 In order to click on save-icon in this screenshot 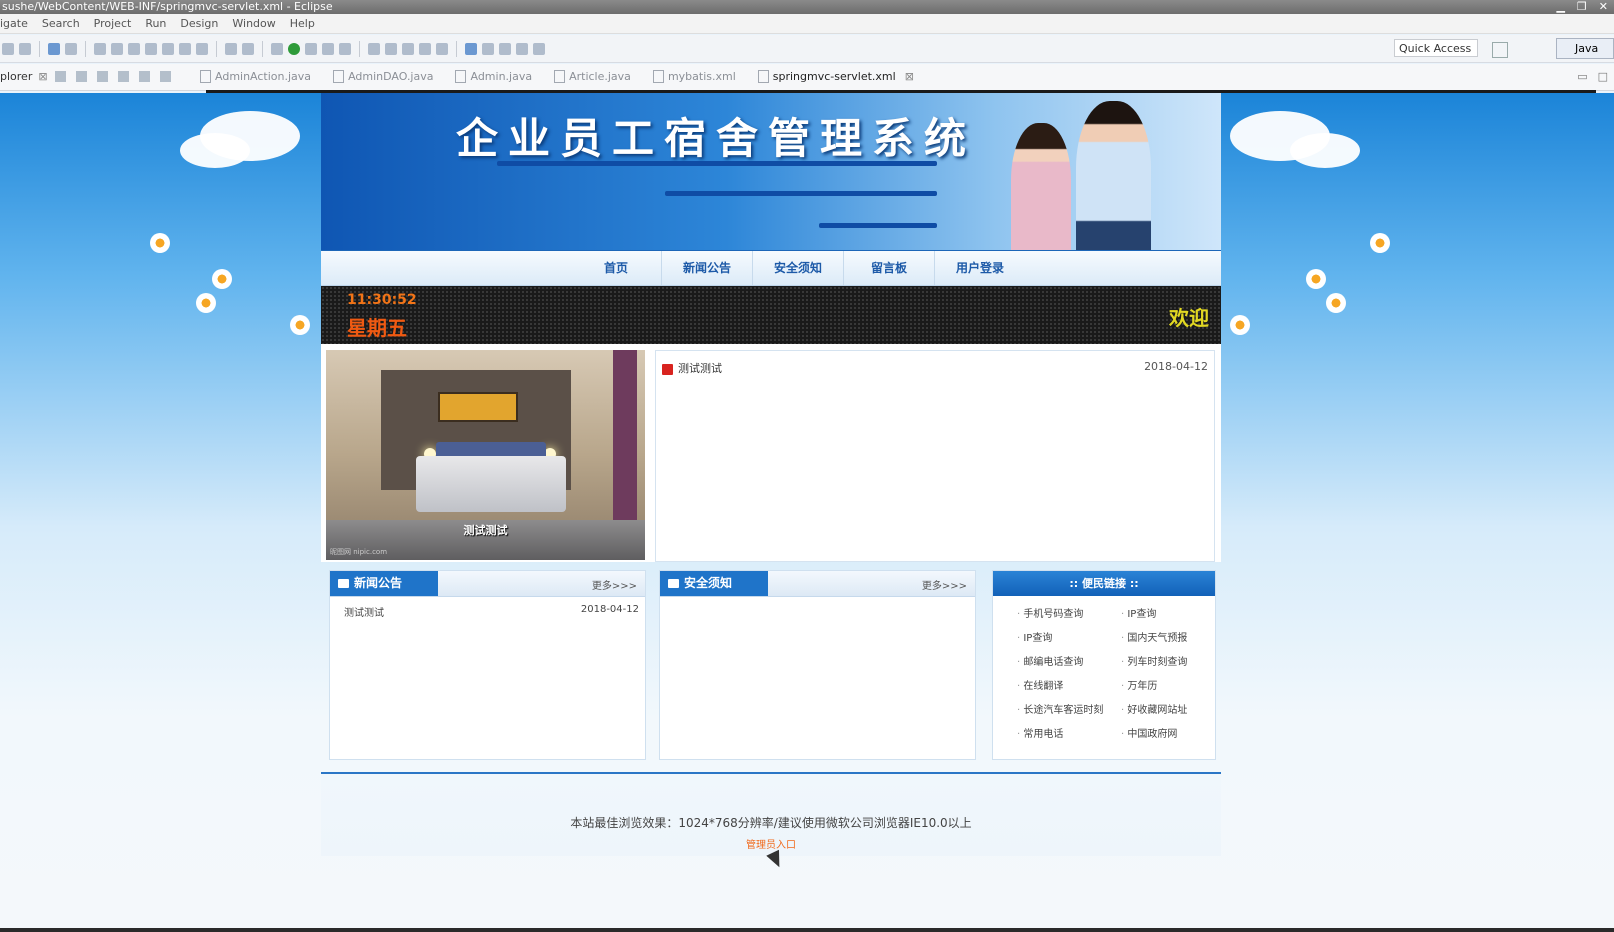, I will do `click(8, 48)`.